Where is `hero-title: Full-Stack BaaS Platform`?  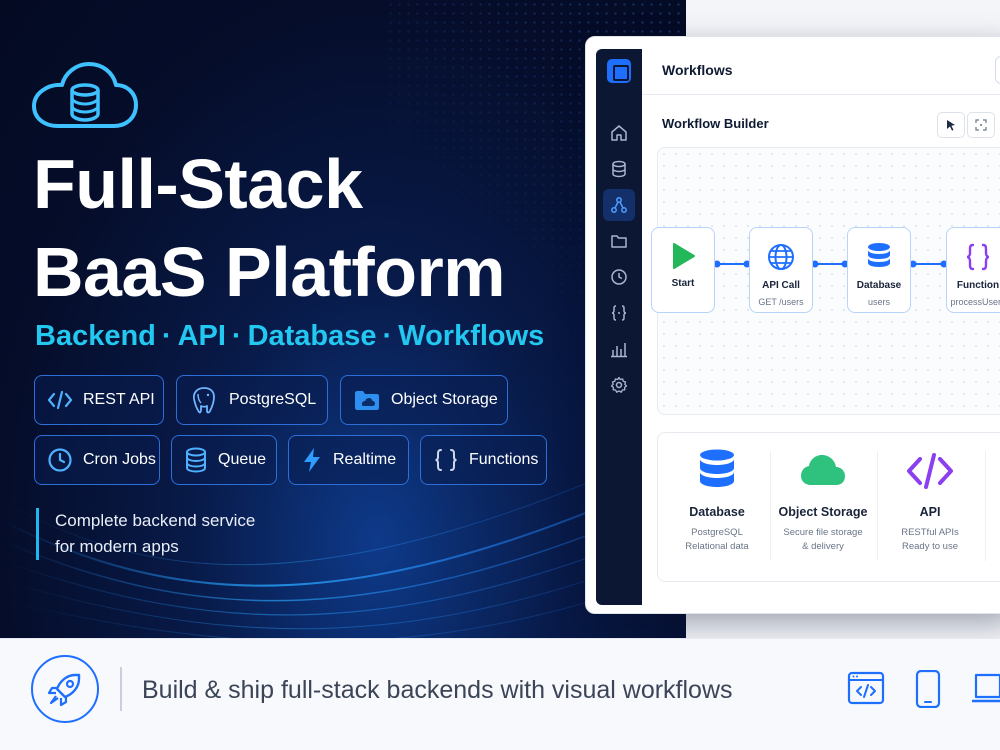 hero-title: Full-Stack BaaS Platform is located at coordinates (269, 228).